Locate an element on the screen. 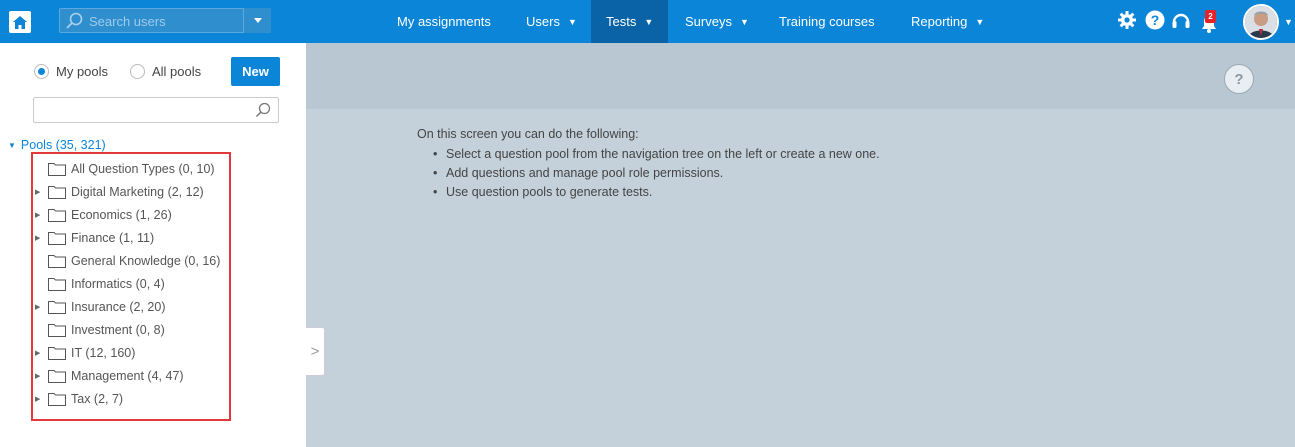 The height and width of the screenshot is (447, 1295). nav-training-courses: Training courses is located at coordinates (827, 21).